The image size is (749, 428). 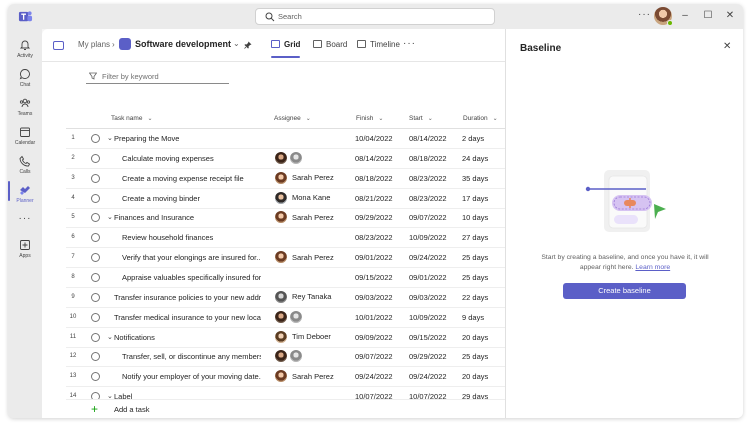 What do you see at coordinates (475, 297) in the screenshot?
I see `duration: 22 days` at bounding box center [475, 297].